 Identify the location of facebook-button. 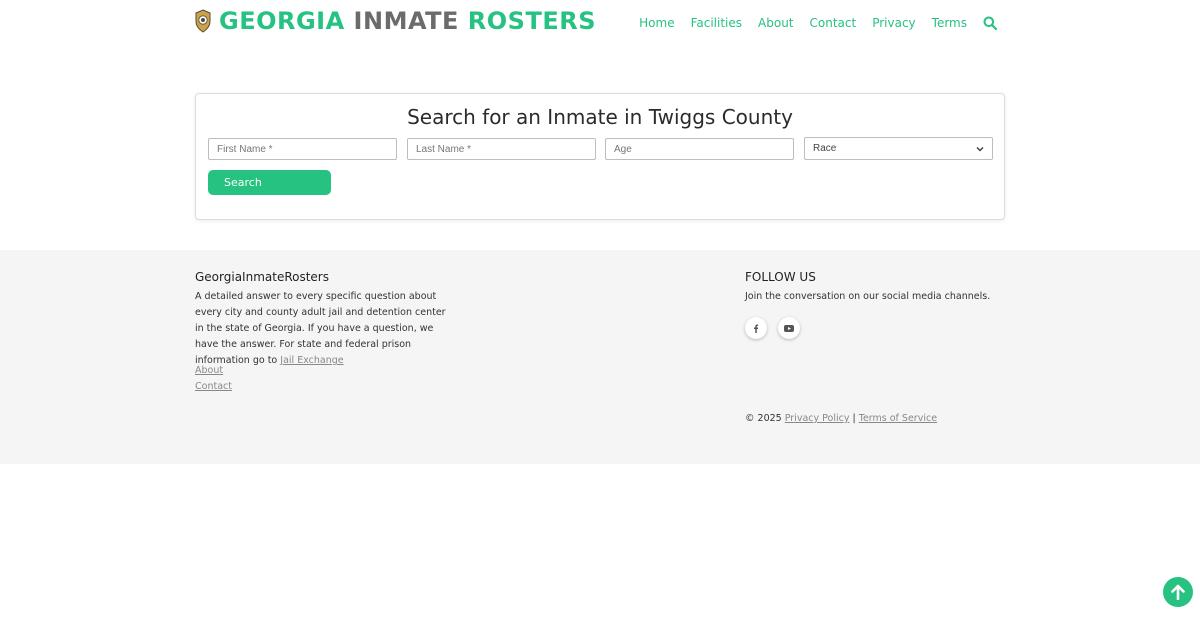
(756, 328).